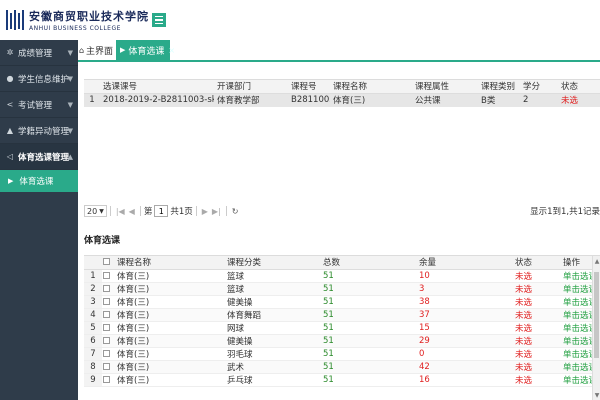 This screenshot has height=400, width=600. Describe the element at coordinates (338, 302) in the screenshot. I see `table-row: 3 体育(三)健美操5138未选单击选课` at that location.